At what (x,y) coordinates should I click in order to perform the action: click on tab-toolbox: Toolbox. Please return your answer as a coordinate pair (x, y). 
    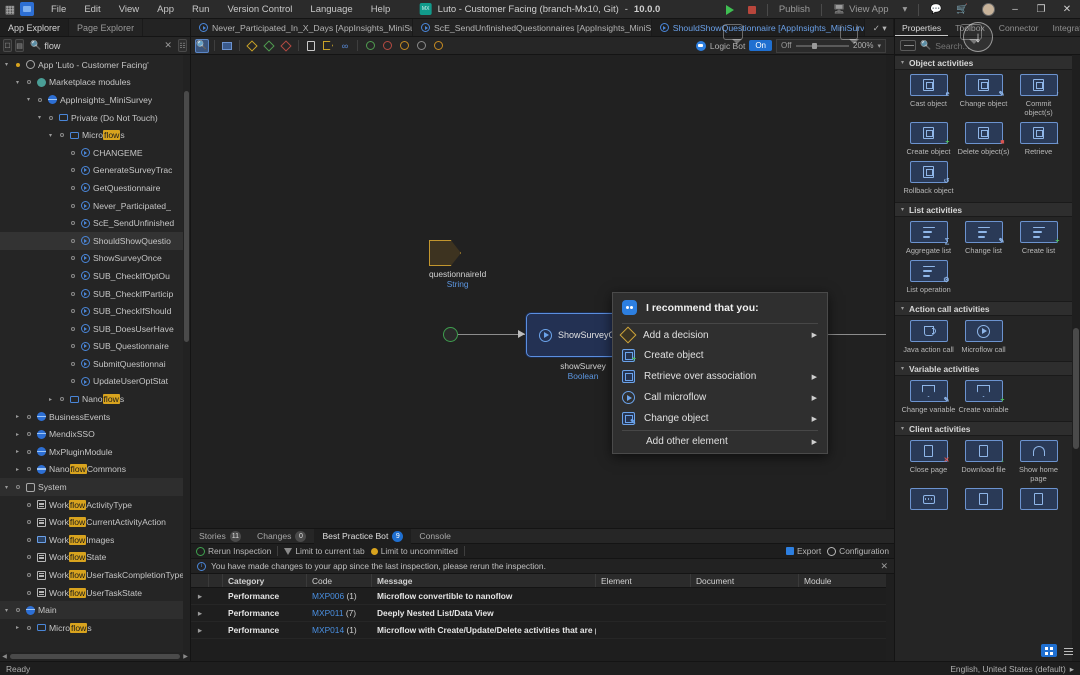
    Looking at the image, I should click on (970, 27).